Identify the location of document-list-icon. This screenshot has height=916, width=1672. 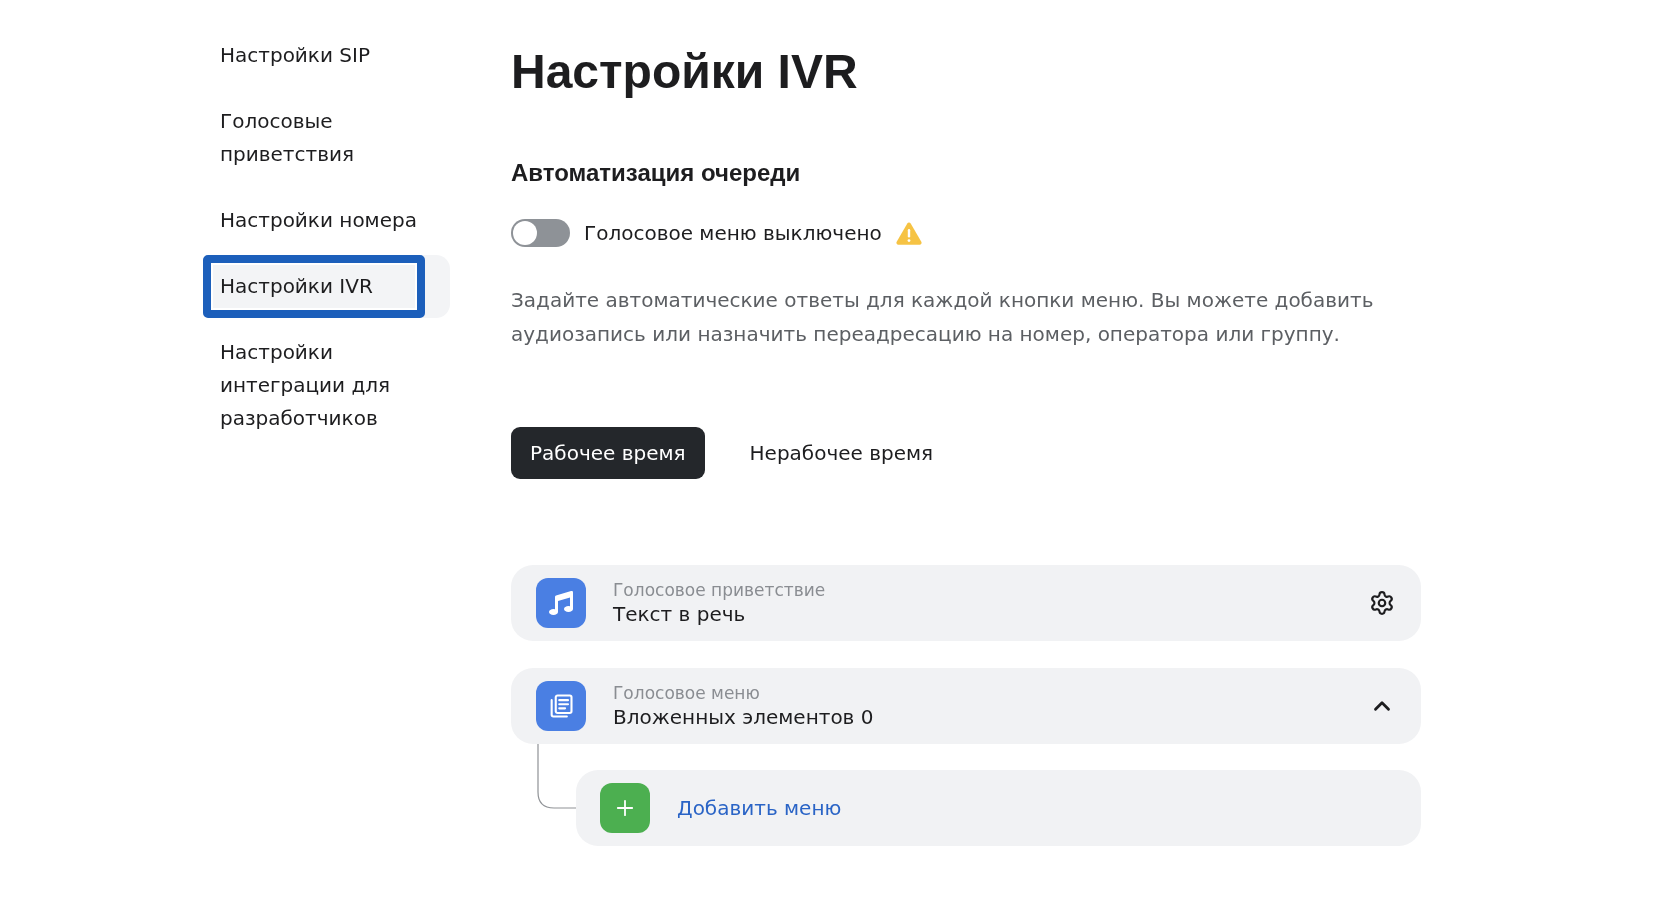
(561, 706).